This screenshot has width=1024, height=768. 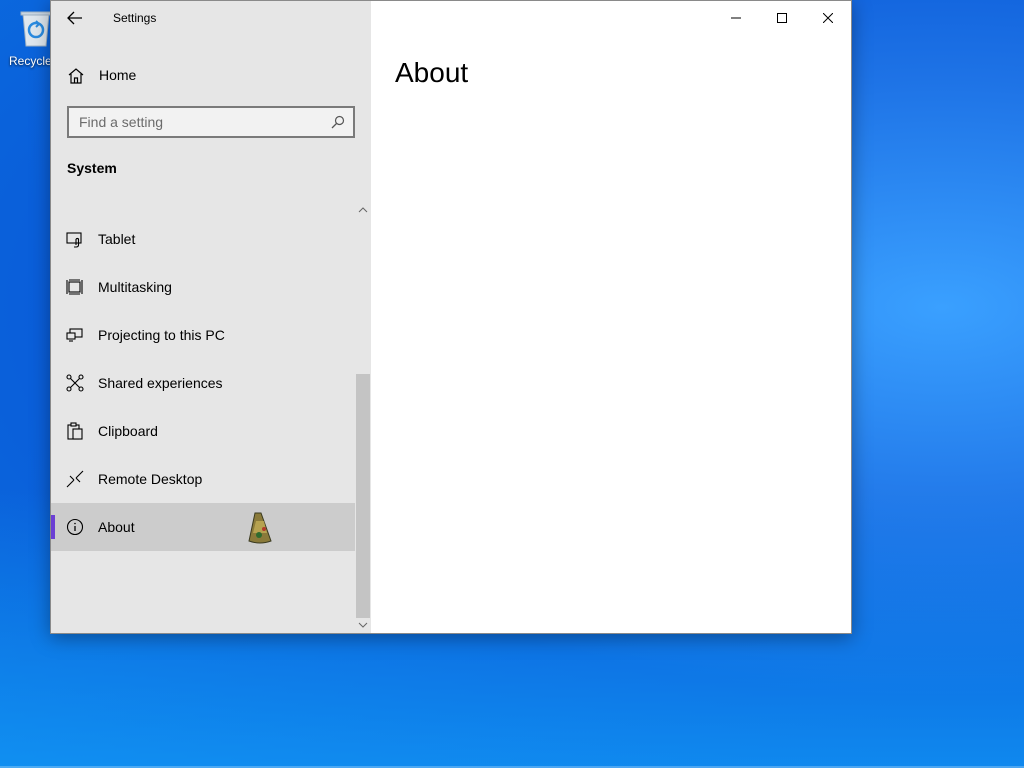 What do you see at coordinates (116, 527) in the screenshot?
I see `nav-item-label: About` at bounding box center [116, 527].